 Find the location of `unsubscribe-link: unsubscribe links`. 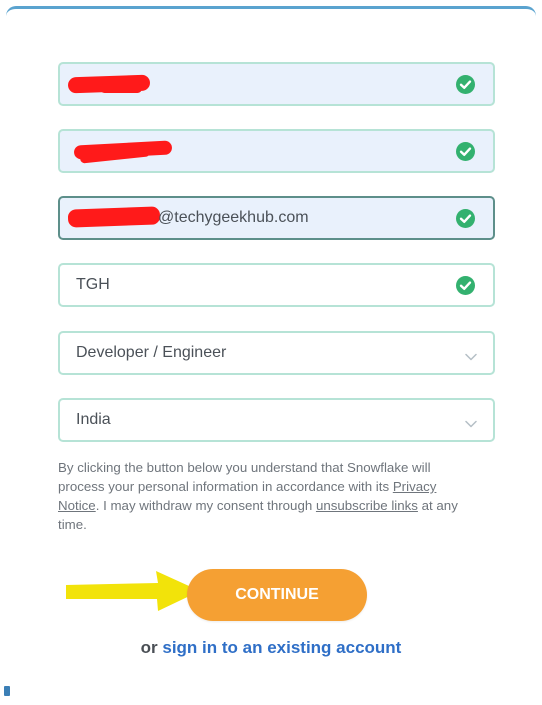

unsubscribe-link: unsubscribe links is located at coordinates (367, 505).